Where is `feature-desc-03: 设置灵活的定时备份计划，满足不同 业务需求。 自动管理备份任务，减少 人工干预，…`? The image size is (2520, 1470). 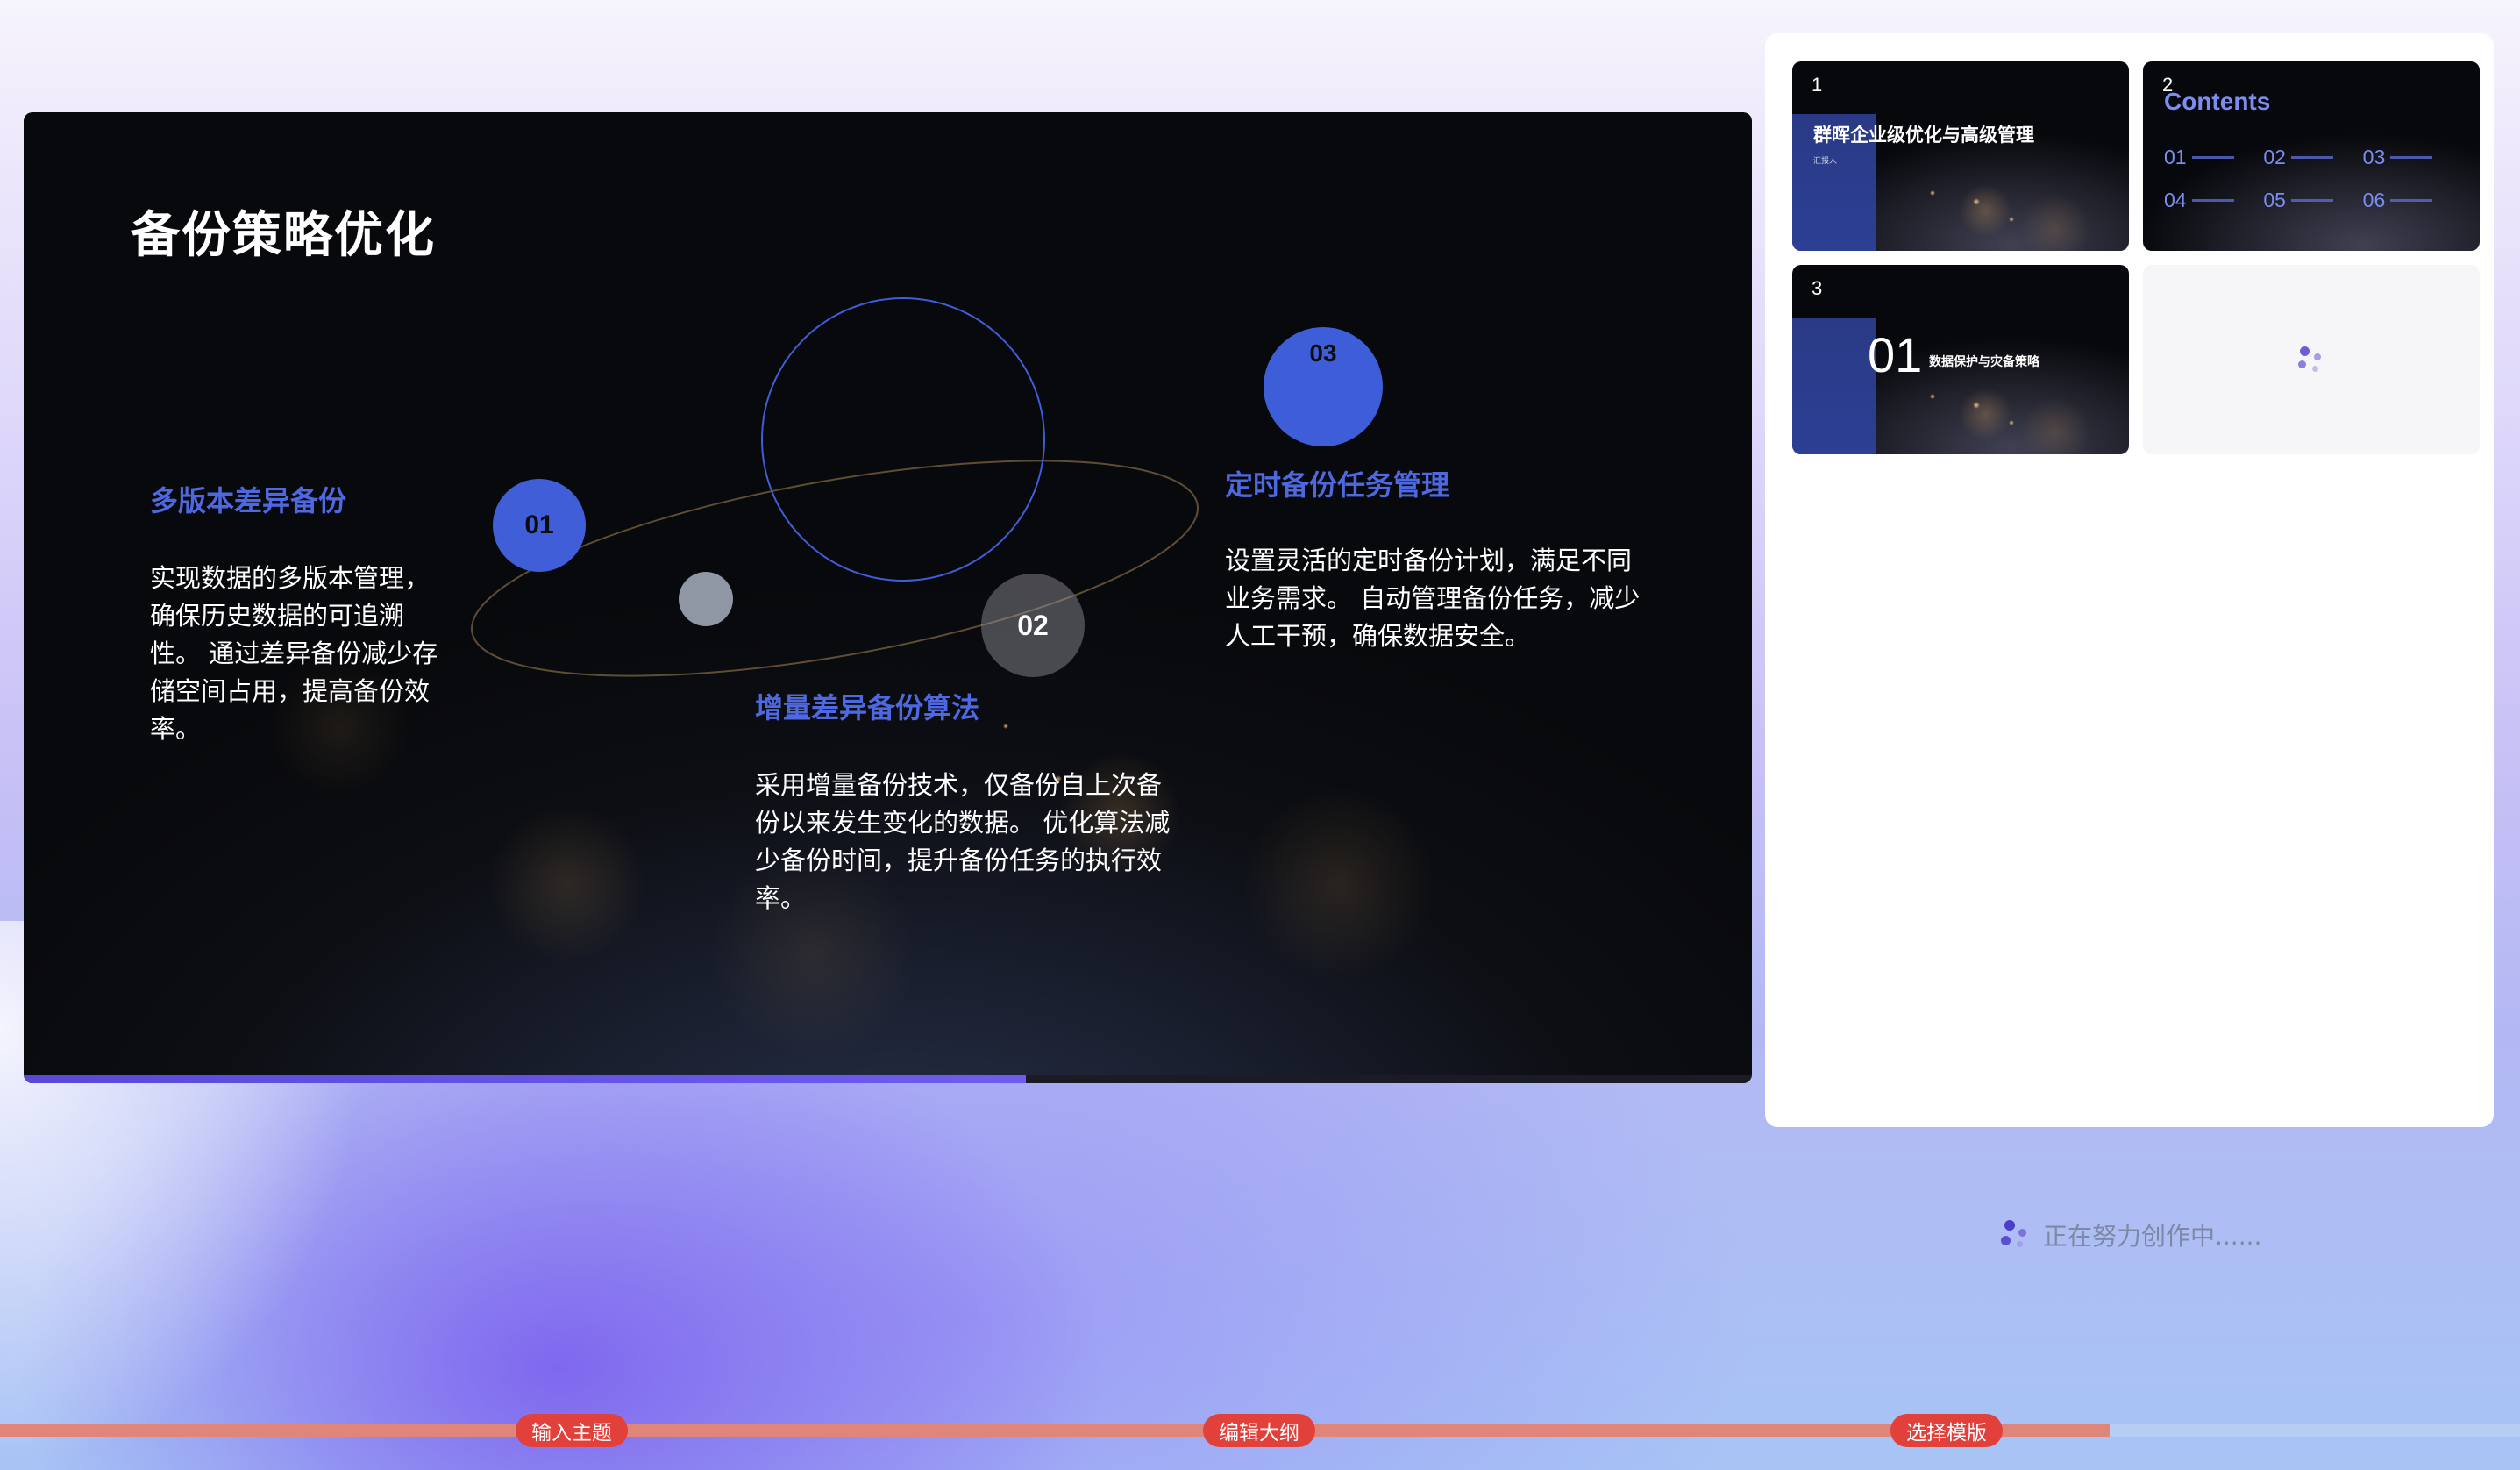
feature-desc-03: 设置灵活的定时备份计划，满足不同 业务需求。 自动管理备份任务，减少 人工干预，… is located at coordinates (1433, 598).